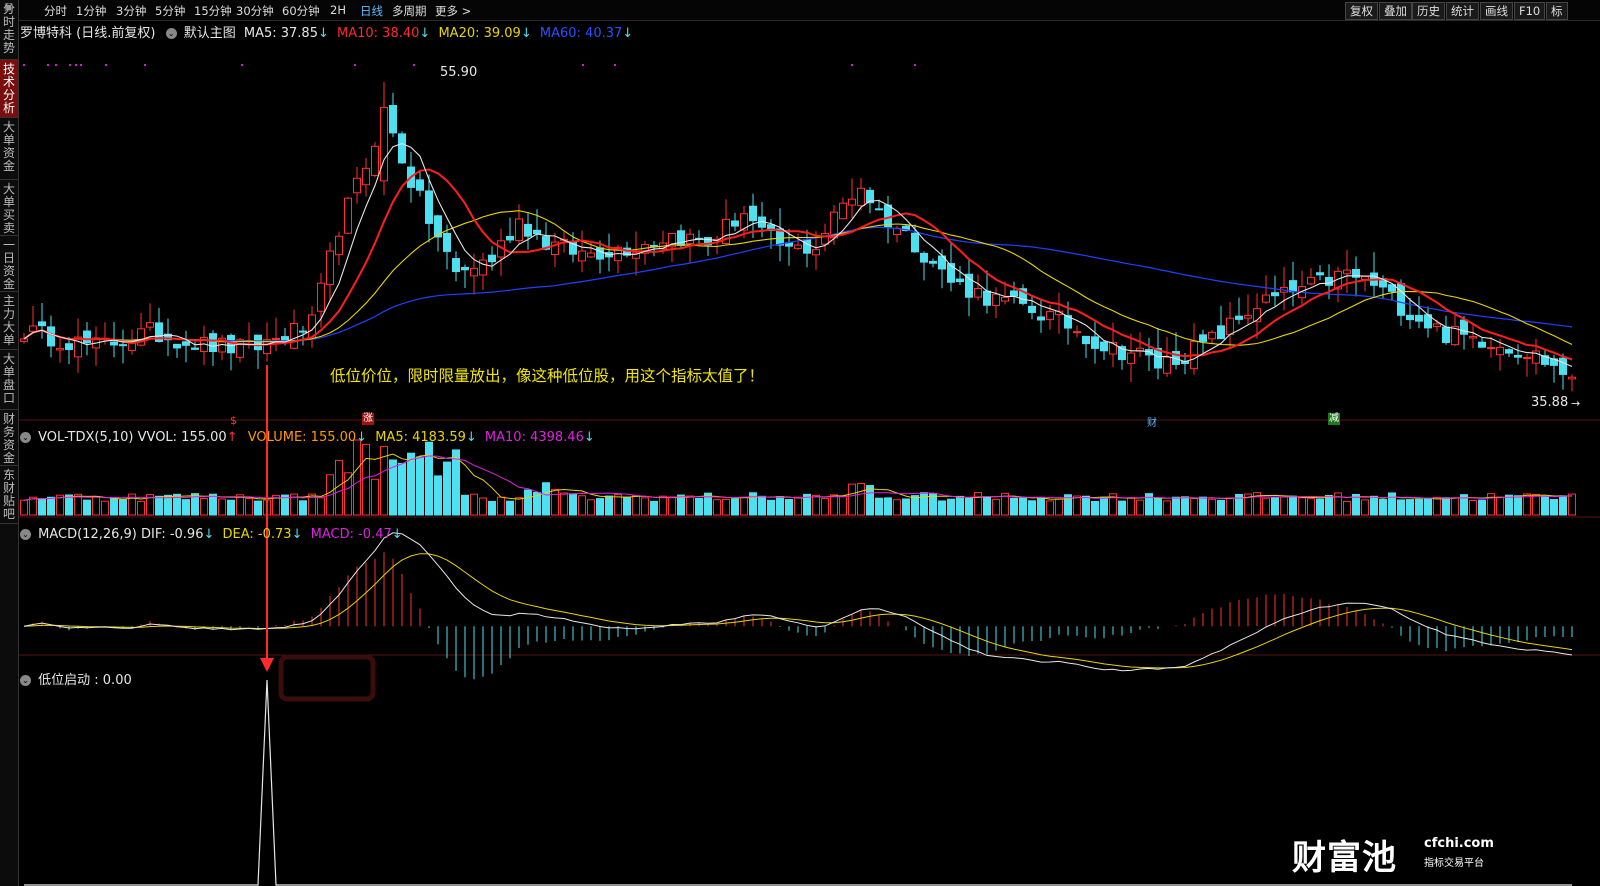 The image size is (1600, 886). Describe the element at coordinates (1496, 11) in the screenshot. I see `toolbar-button-4: 画线` at that location.